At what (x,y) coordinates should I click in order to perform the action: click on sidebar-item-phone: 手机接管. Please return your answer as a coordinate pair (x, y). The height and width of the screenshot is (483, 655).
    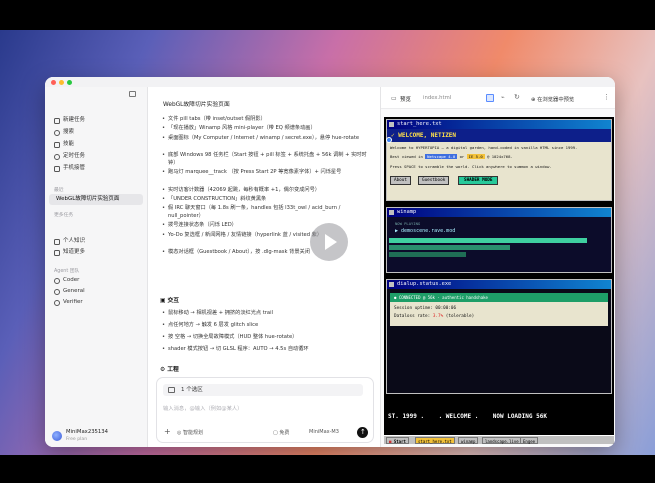
    Looking at the image, I should click on (69, 168).